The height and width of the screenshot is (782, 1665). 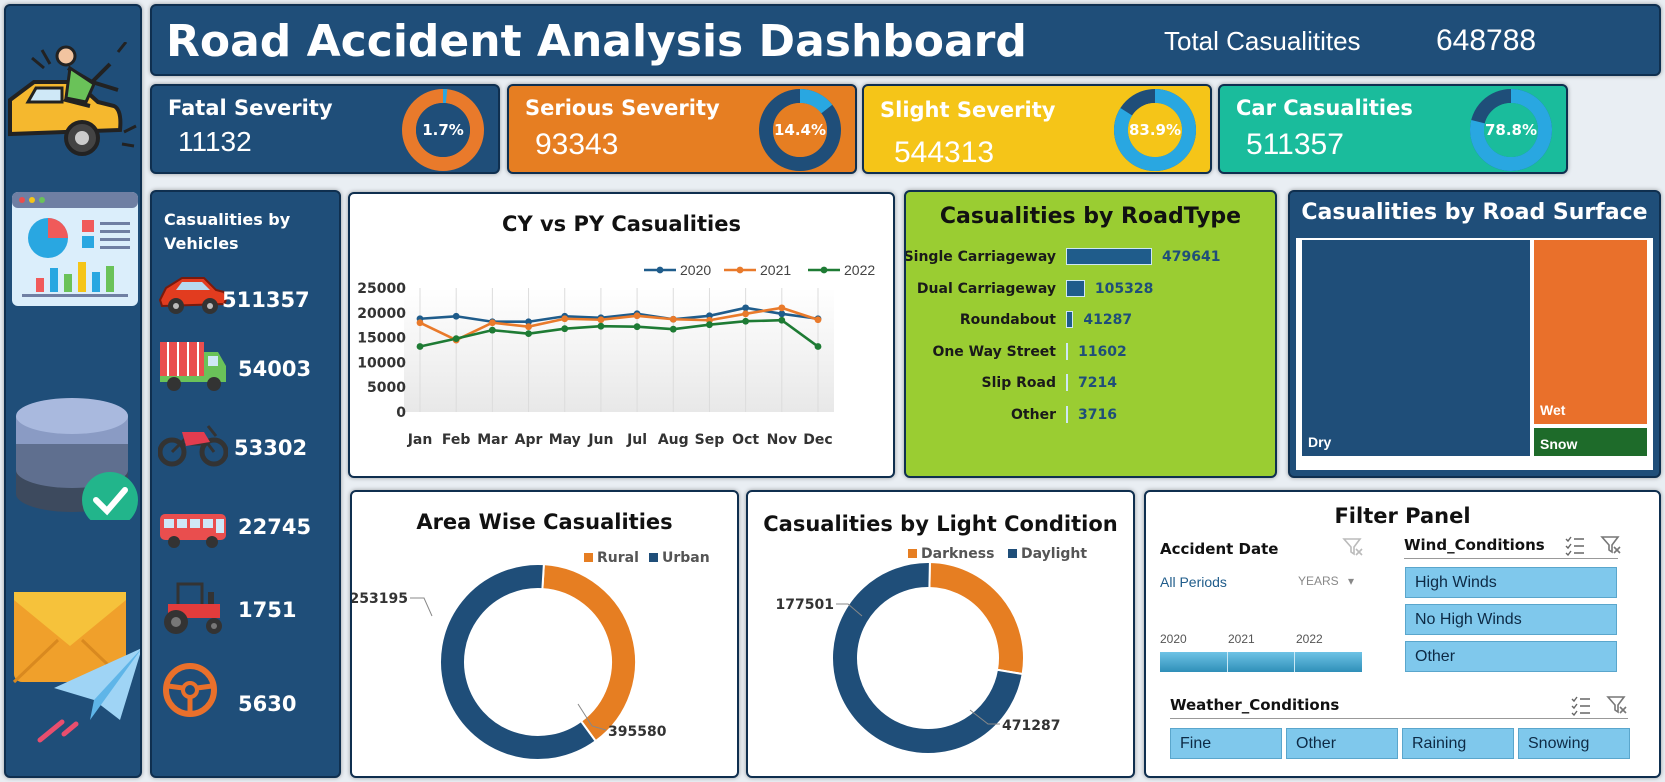 I want to click on bar-category-label: Roundabout, so click(x=1007, y=320).